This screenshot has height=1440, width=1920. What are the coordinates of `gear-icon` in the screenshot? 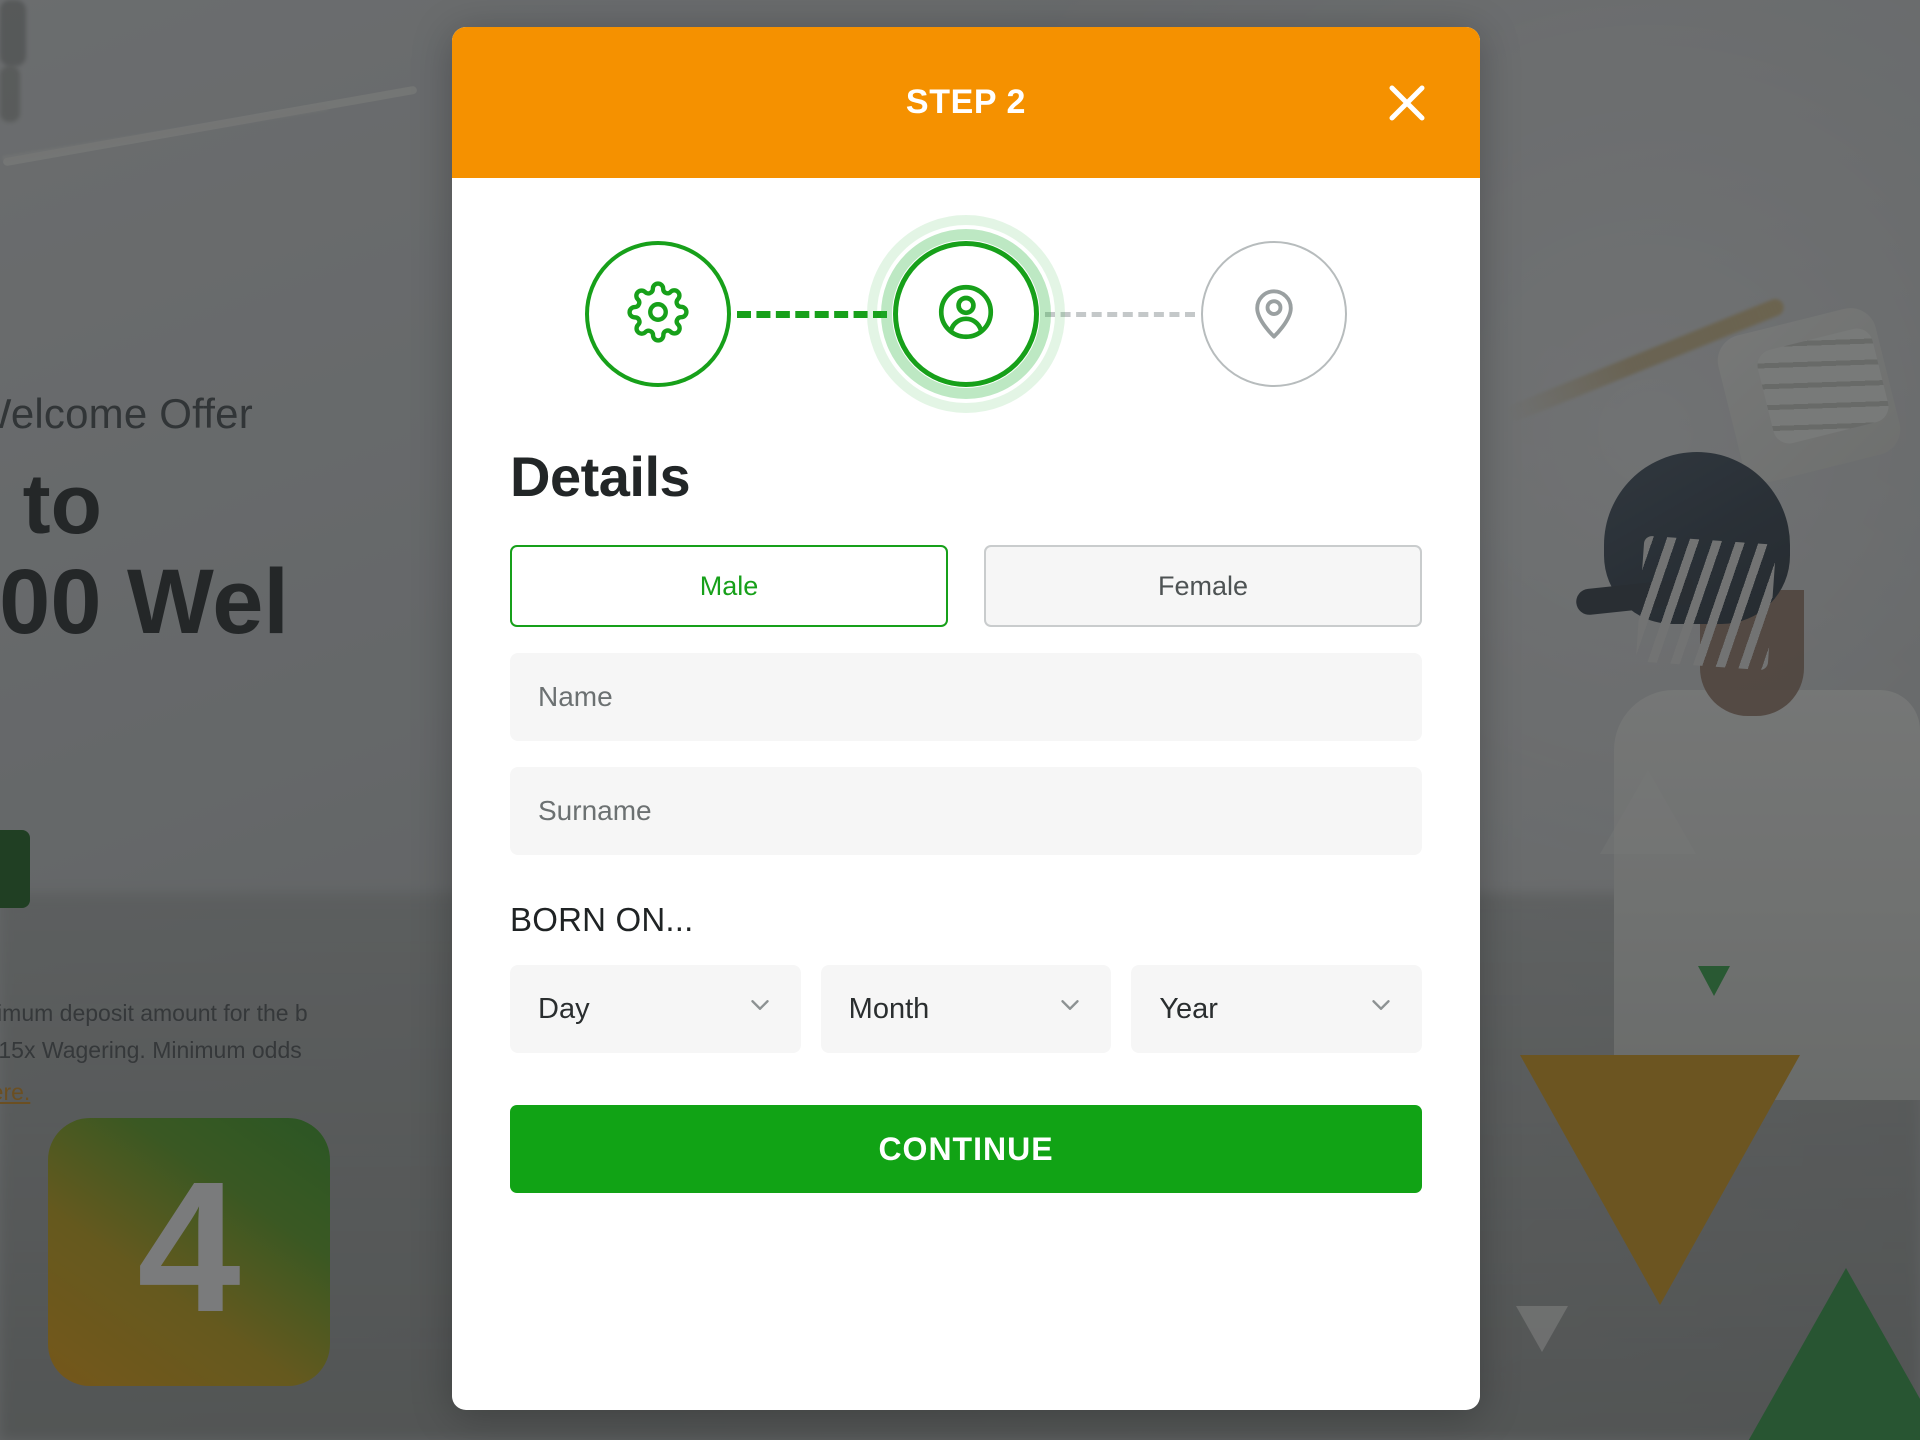 It's located at (658, 314).